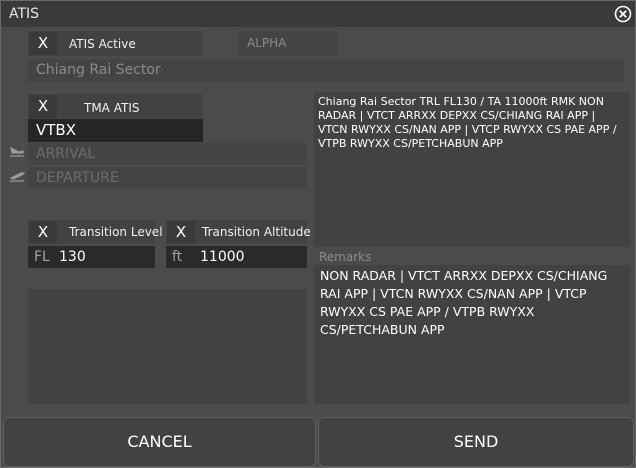 This screenshot has width=636, height=468. Describe the element at coordinates (112, 108) in the screenshot. I see `tma-atis-label: TMA ATIS` at that location.